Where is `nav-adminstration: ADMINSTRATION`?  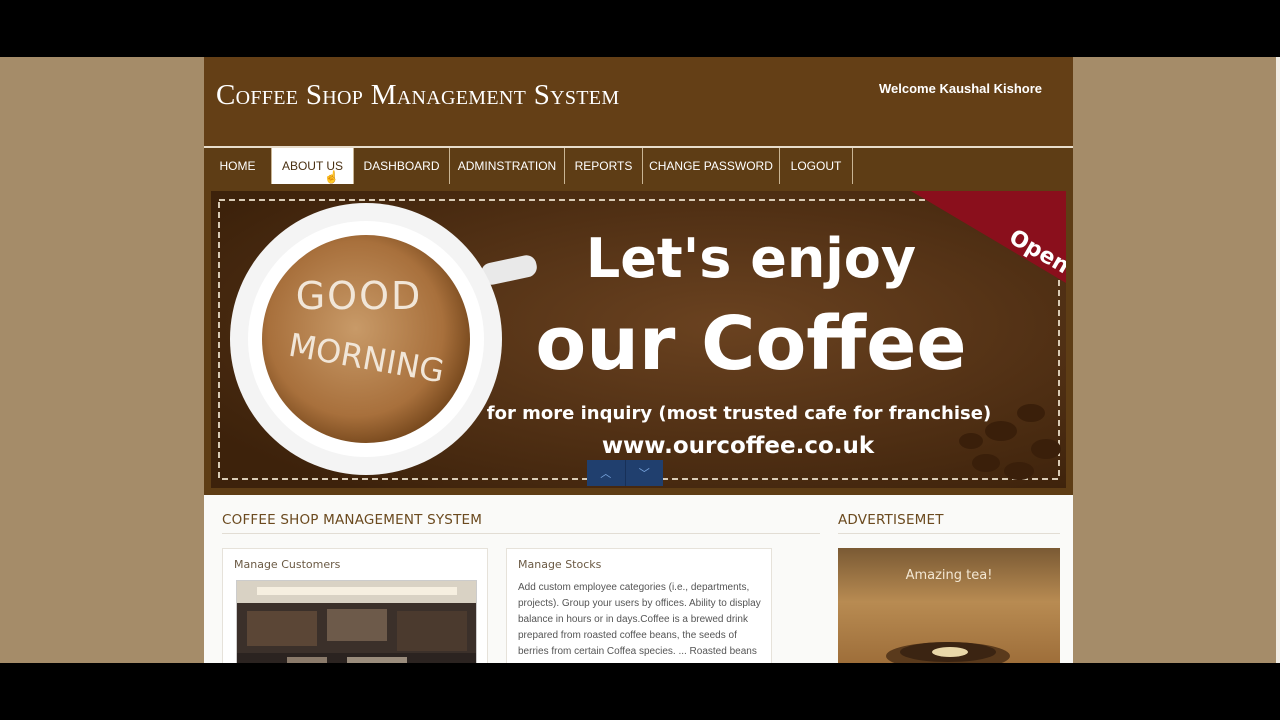
nav-adminstration: ADMINSTRATION is located at coordinates (507, 166).